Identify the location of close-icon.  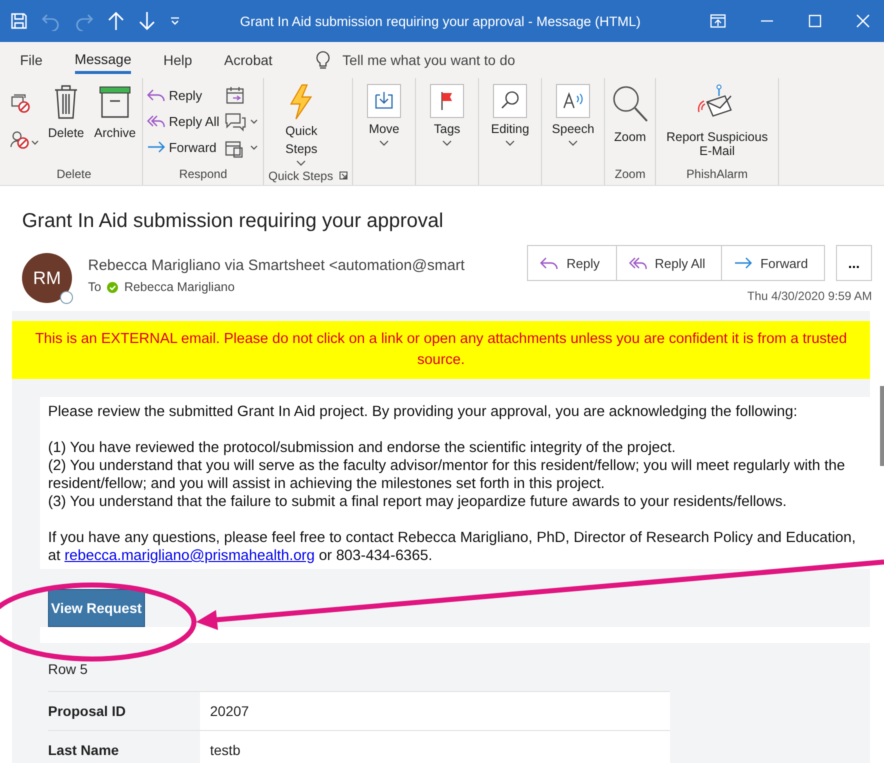
(863, 21).